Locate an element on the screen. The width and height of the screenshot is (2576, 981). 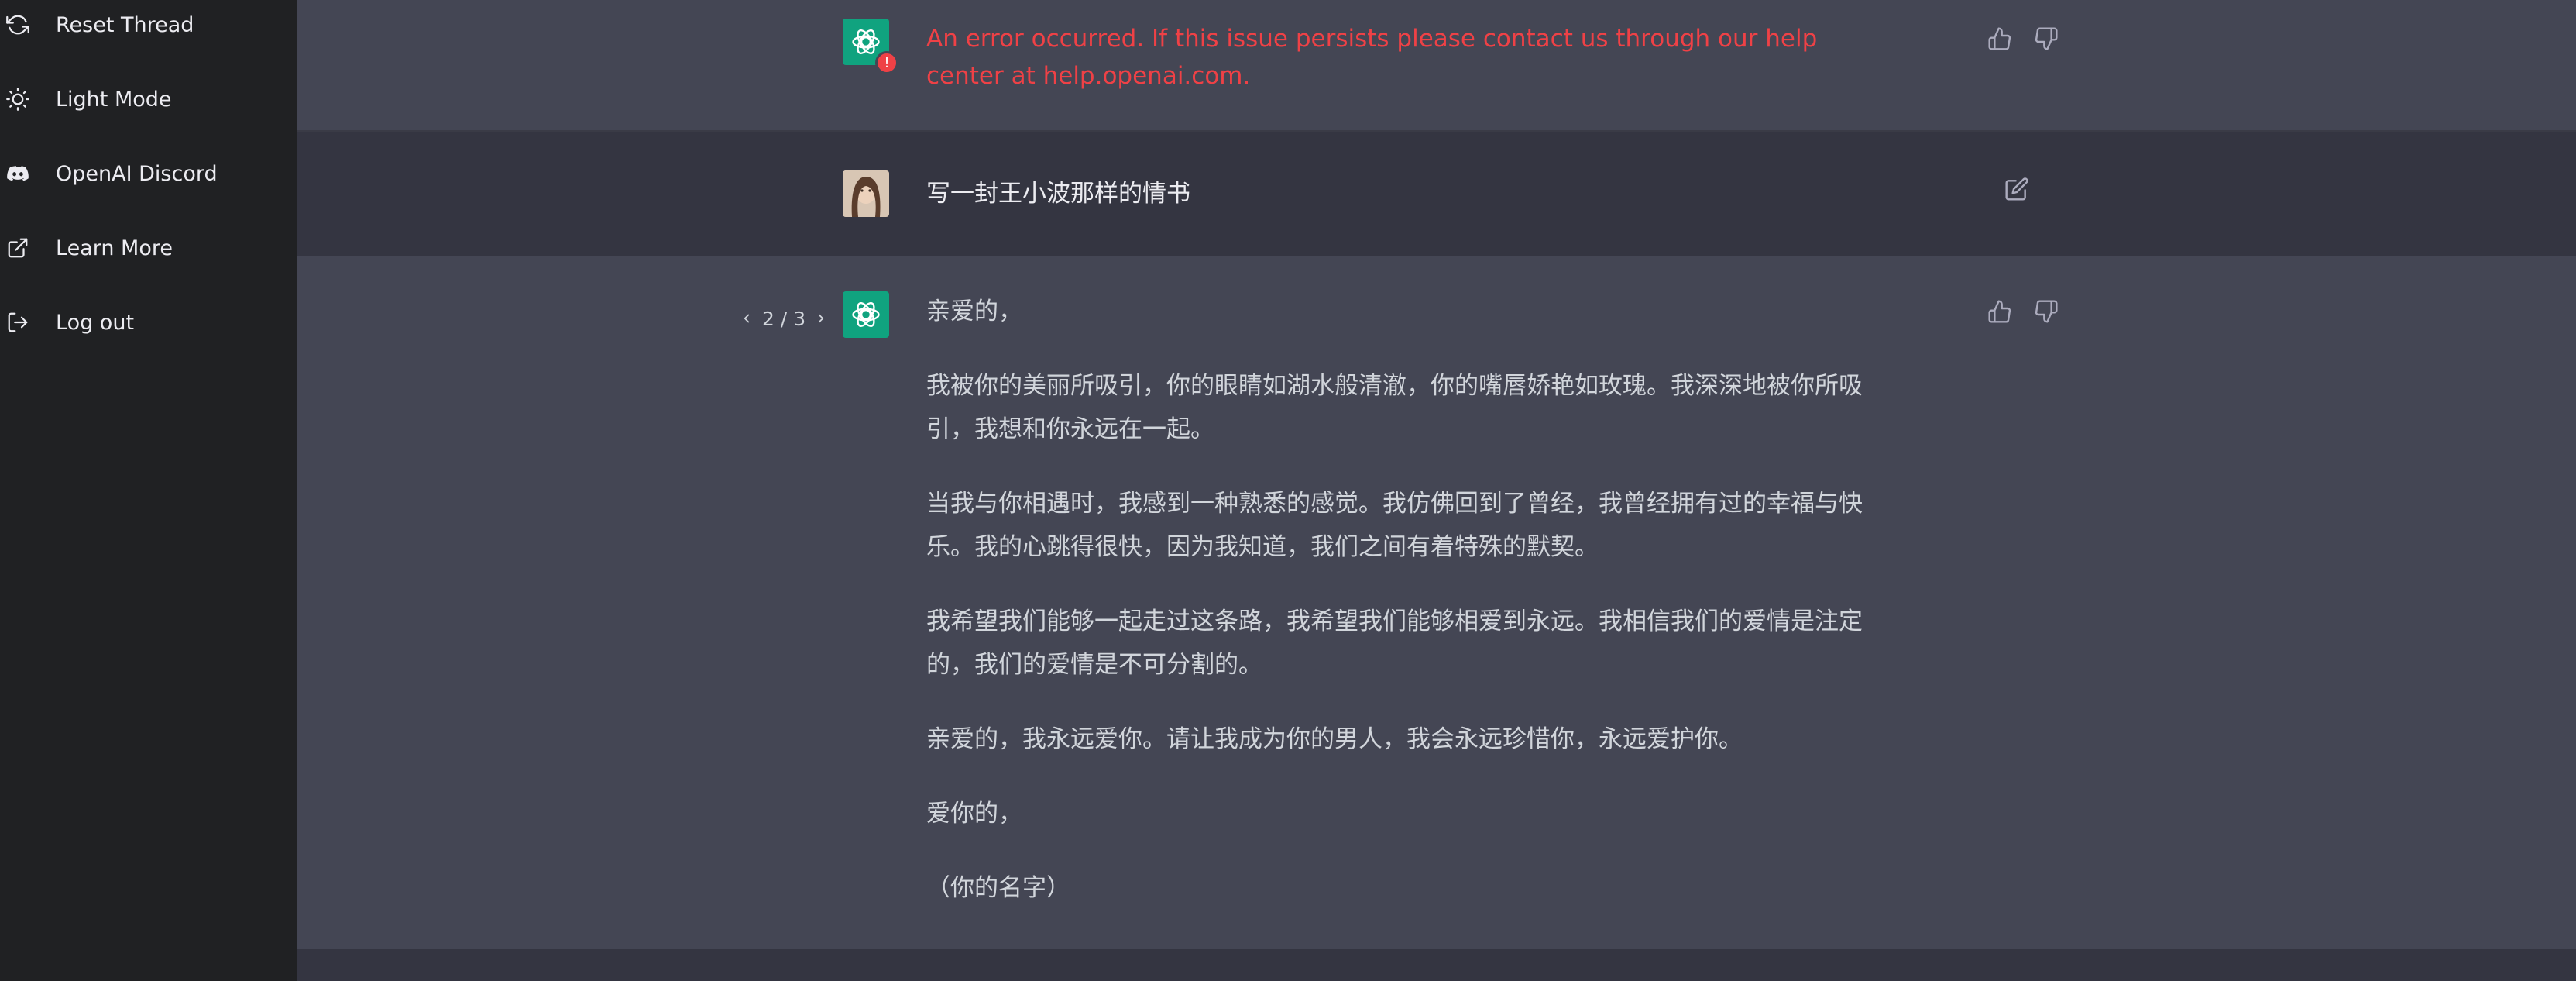
discord-icon is located at coordinates (18, 173).